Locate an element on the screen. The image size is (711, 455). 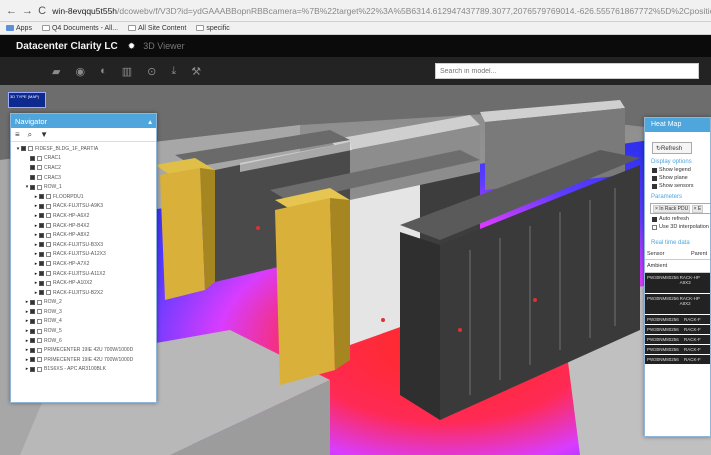
tree-item: CRAC1 is located at coordinates (83, 159).